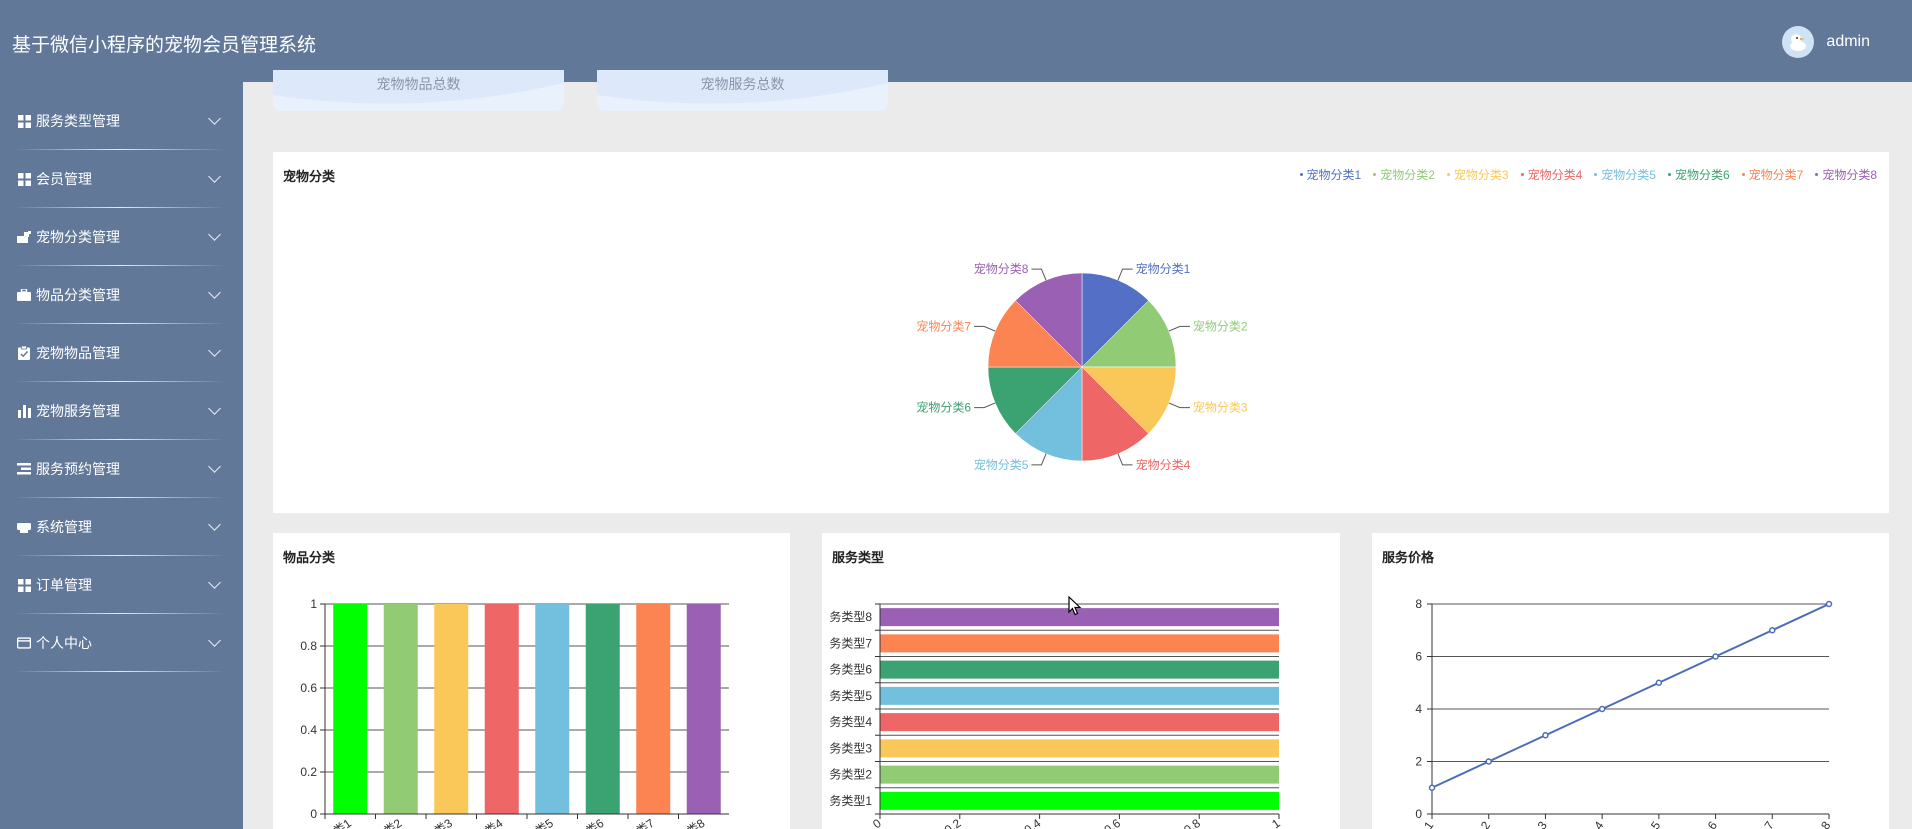 This screenshot has height=829, width=1912. Describe the element at coordinates (164, 45) in the screenshot. I see `app-title: 基于微信小程序的宠物会员管理系统` at that location.